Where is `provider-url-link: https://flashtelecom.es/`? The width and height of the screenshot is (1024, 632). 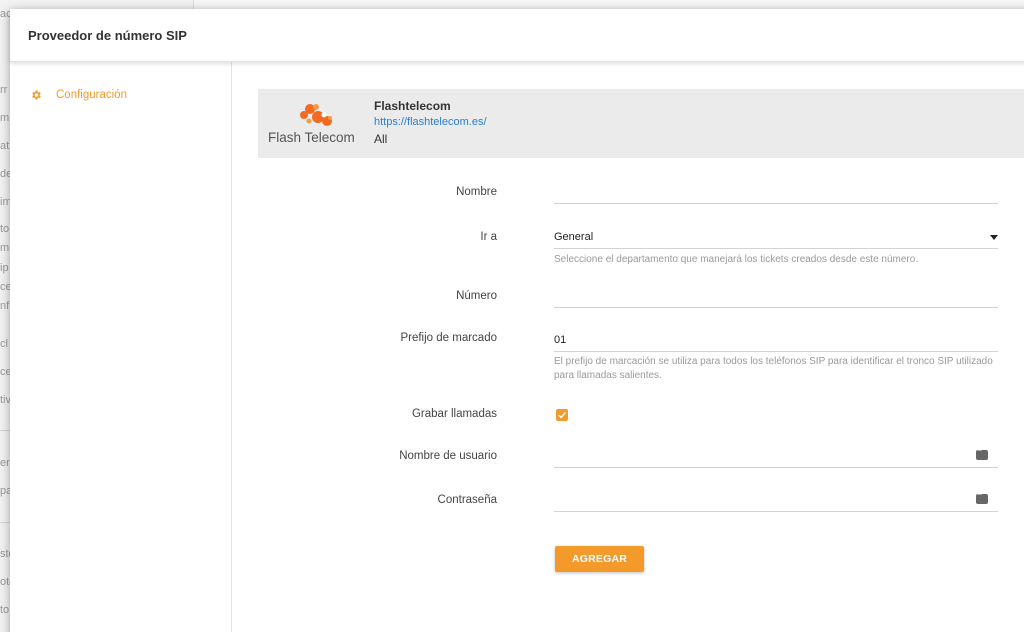 provider-url-link: https://flashtelecom.es/ is located at coordinates (430, 122).